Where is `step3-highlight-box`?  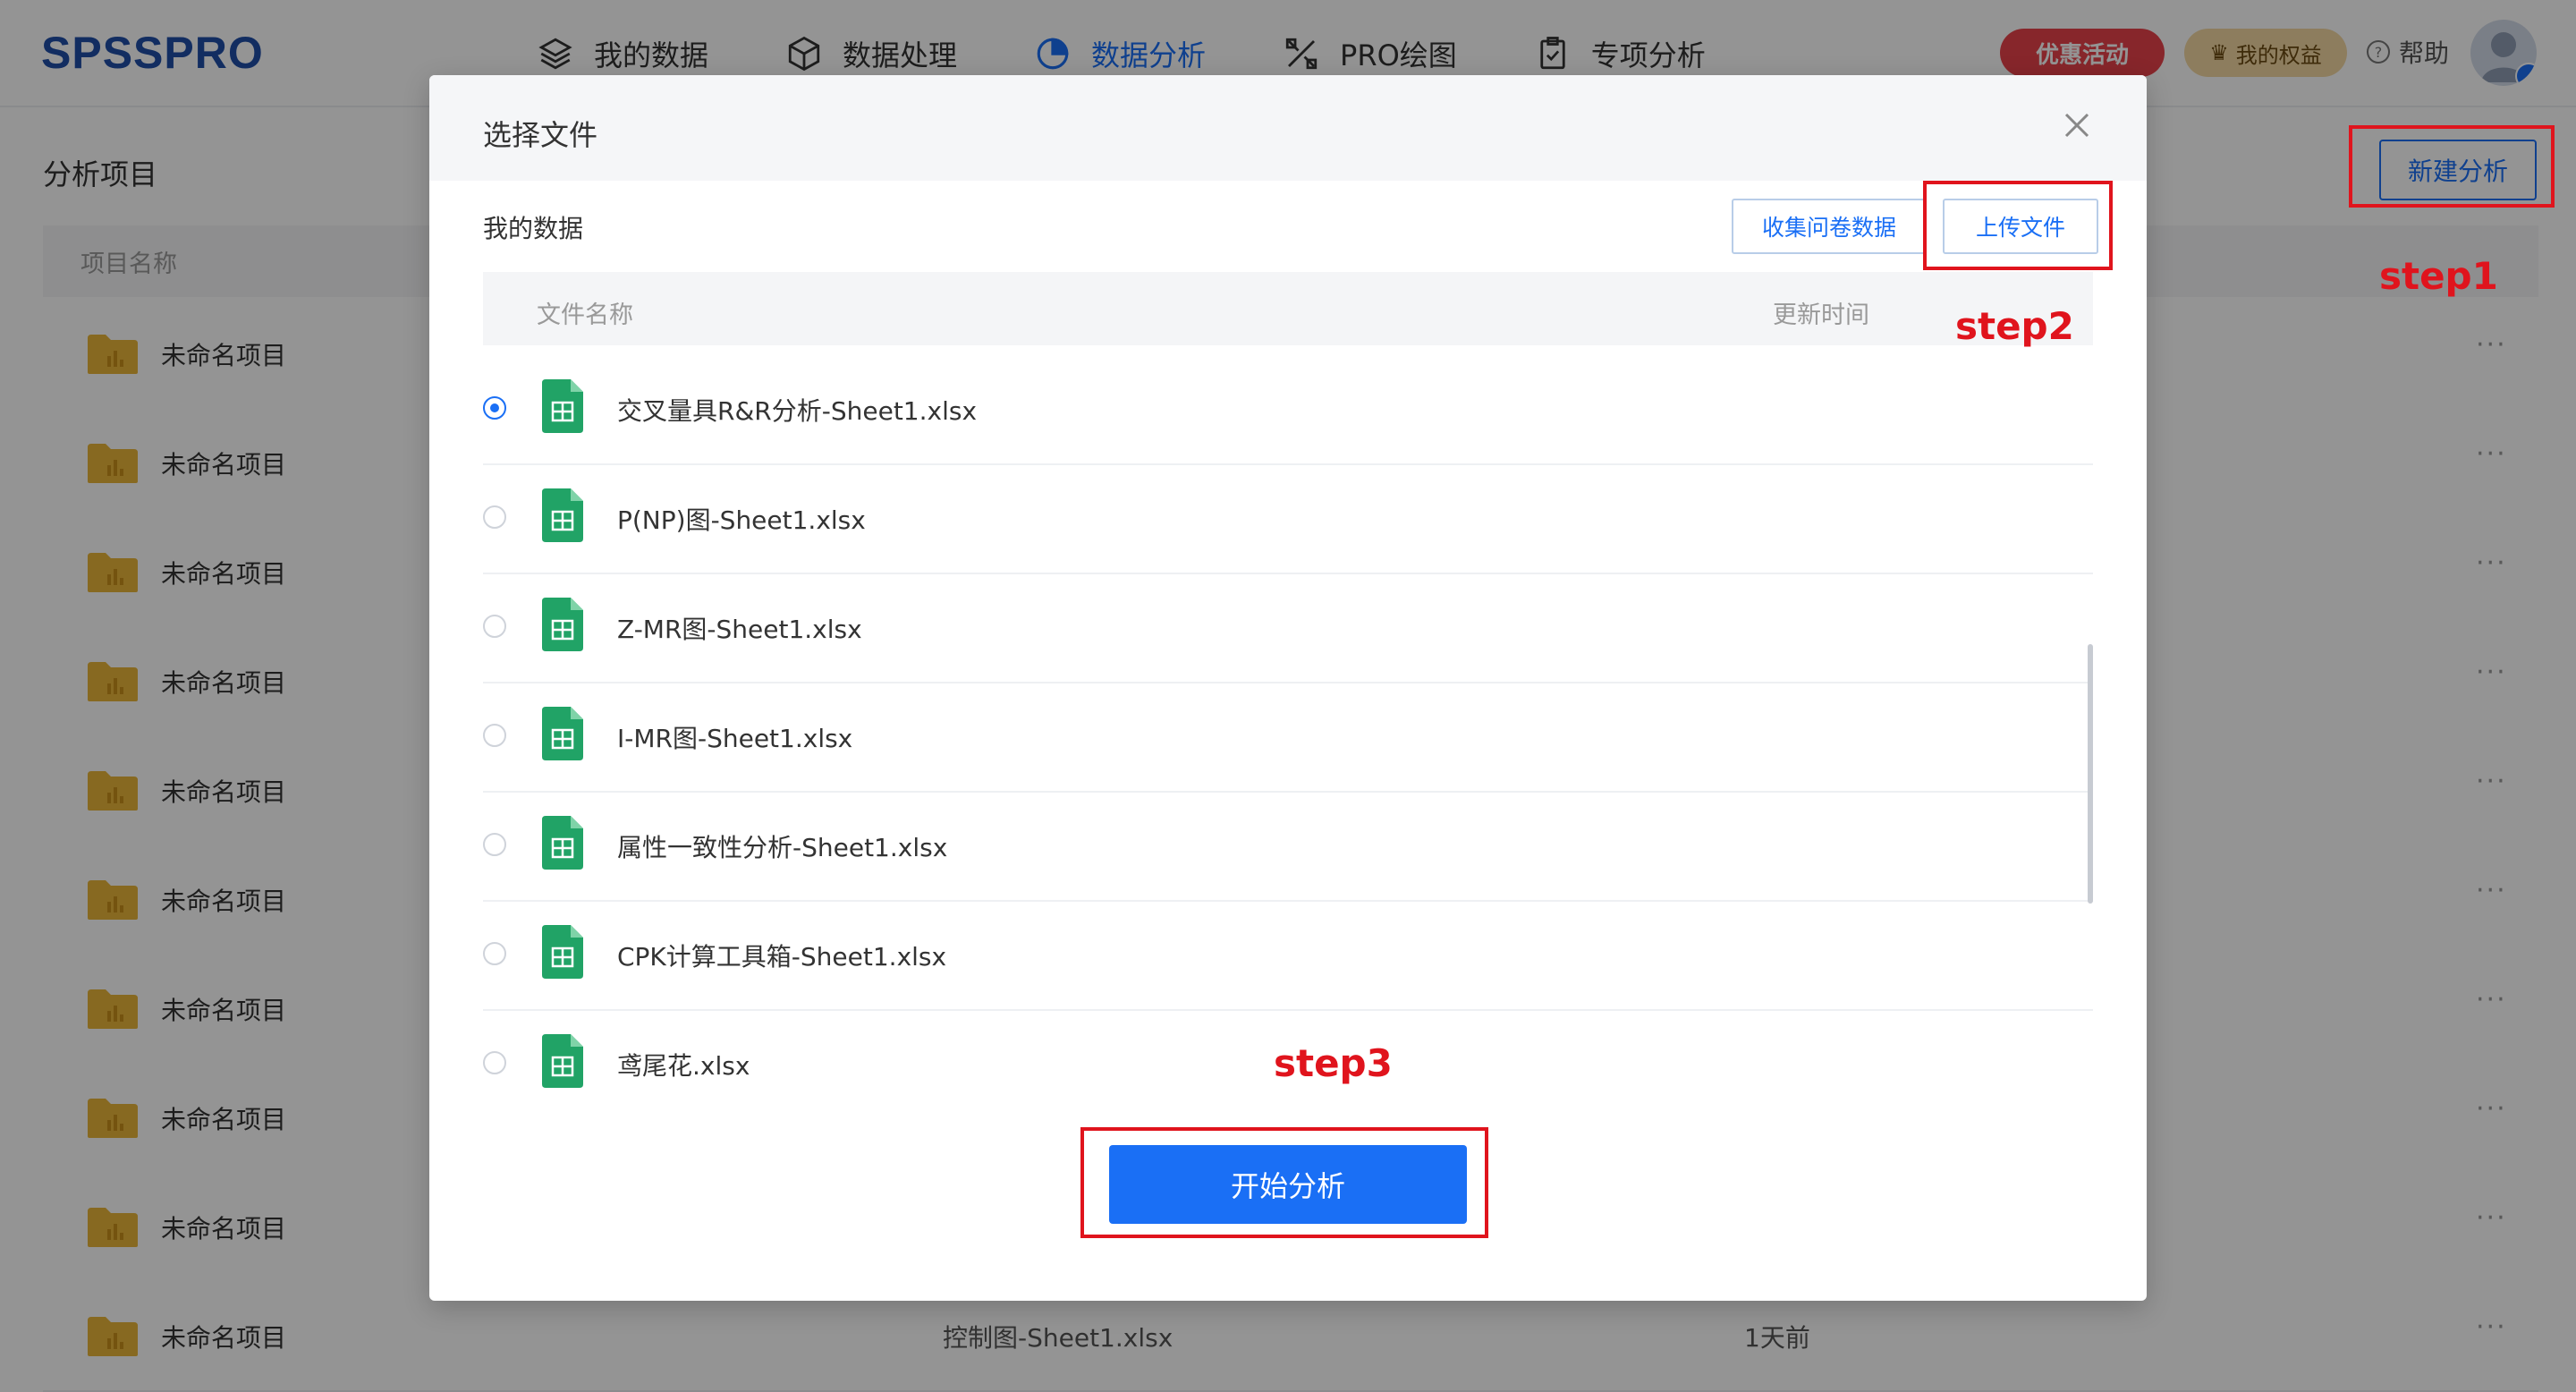 step3-highlight-box is located at coordinates (1284, 1182).